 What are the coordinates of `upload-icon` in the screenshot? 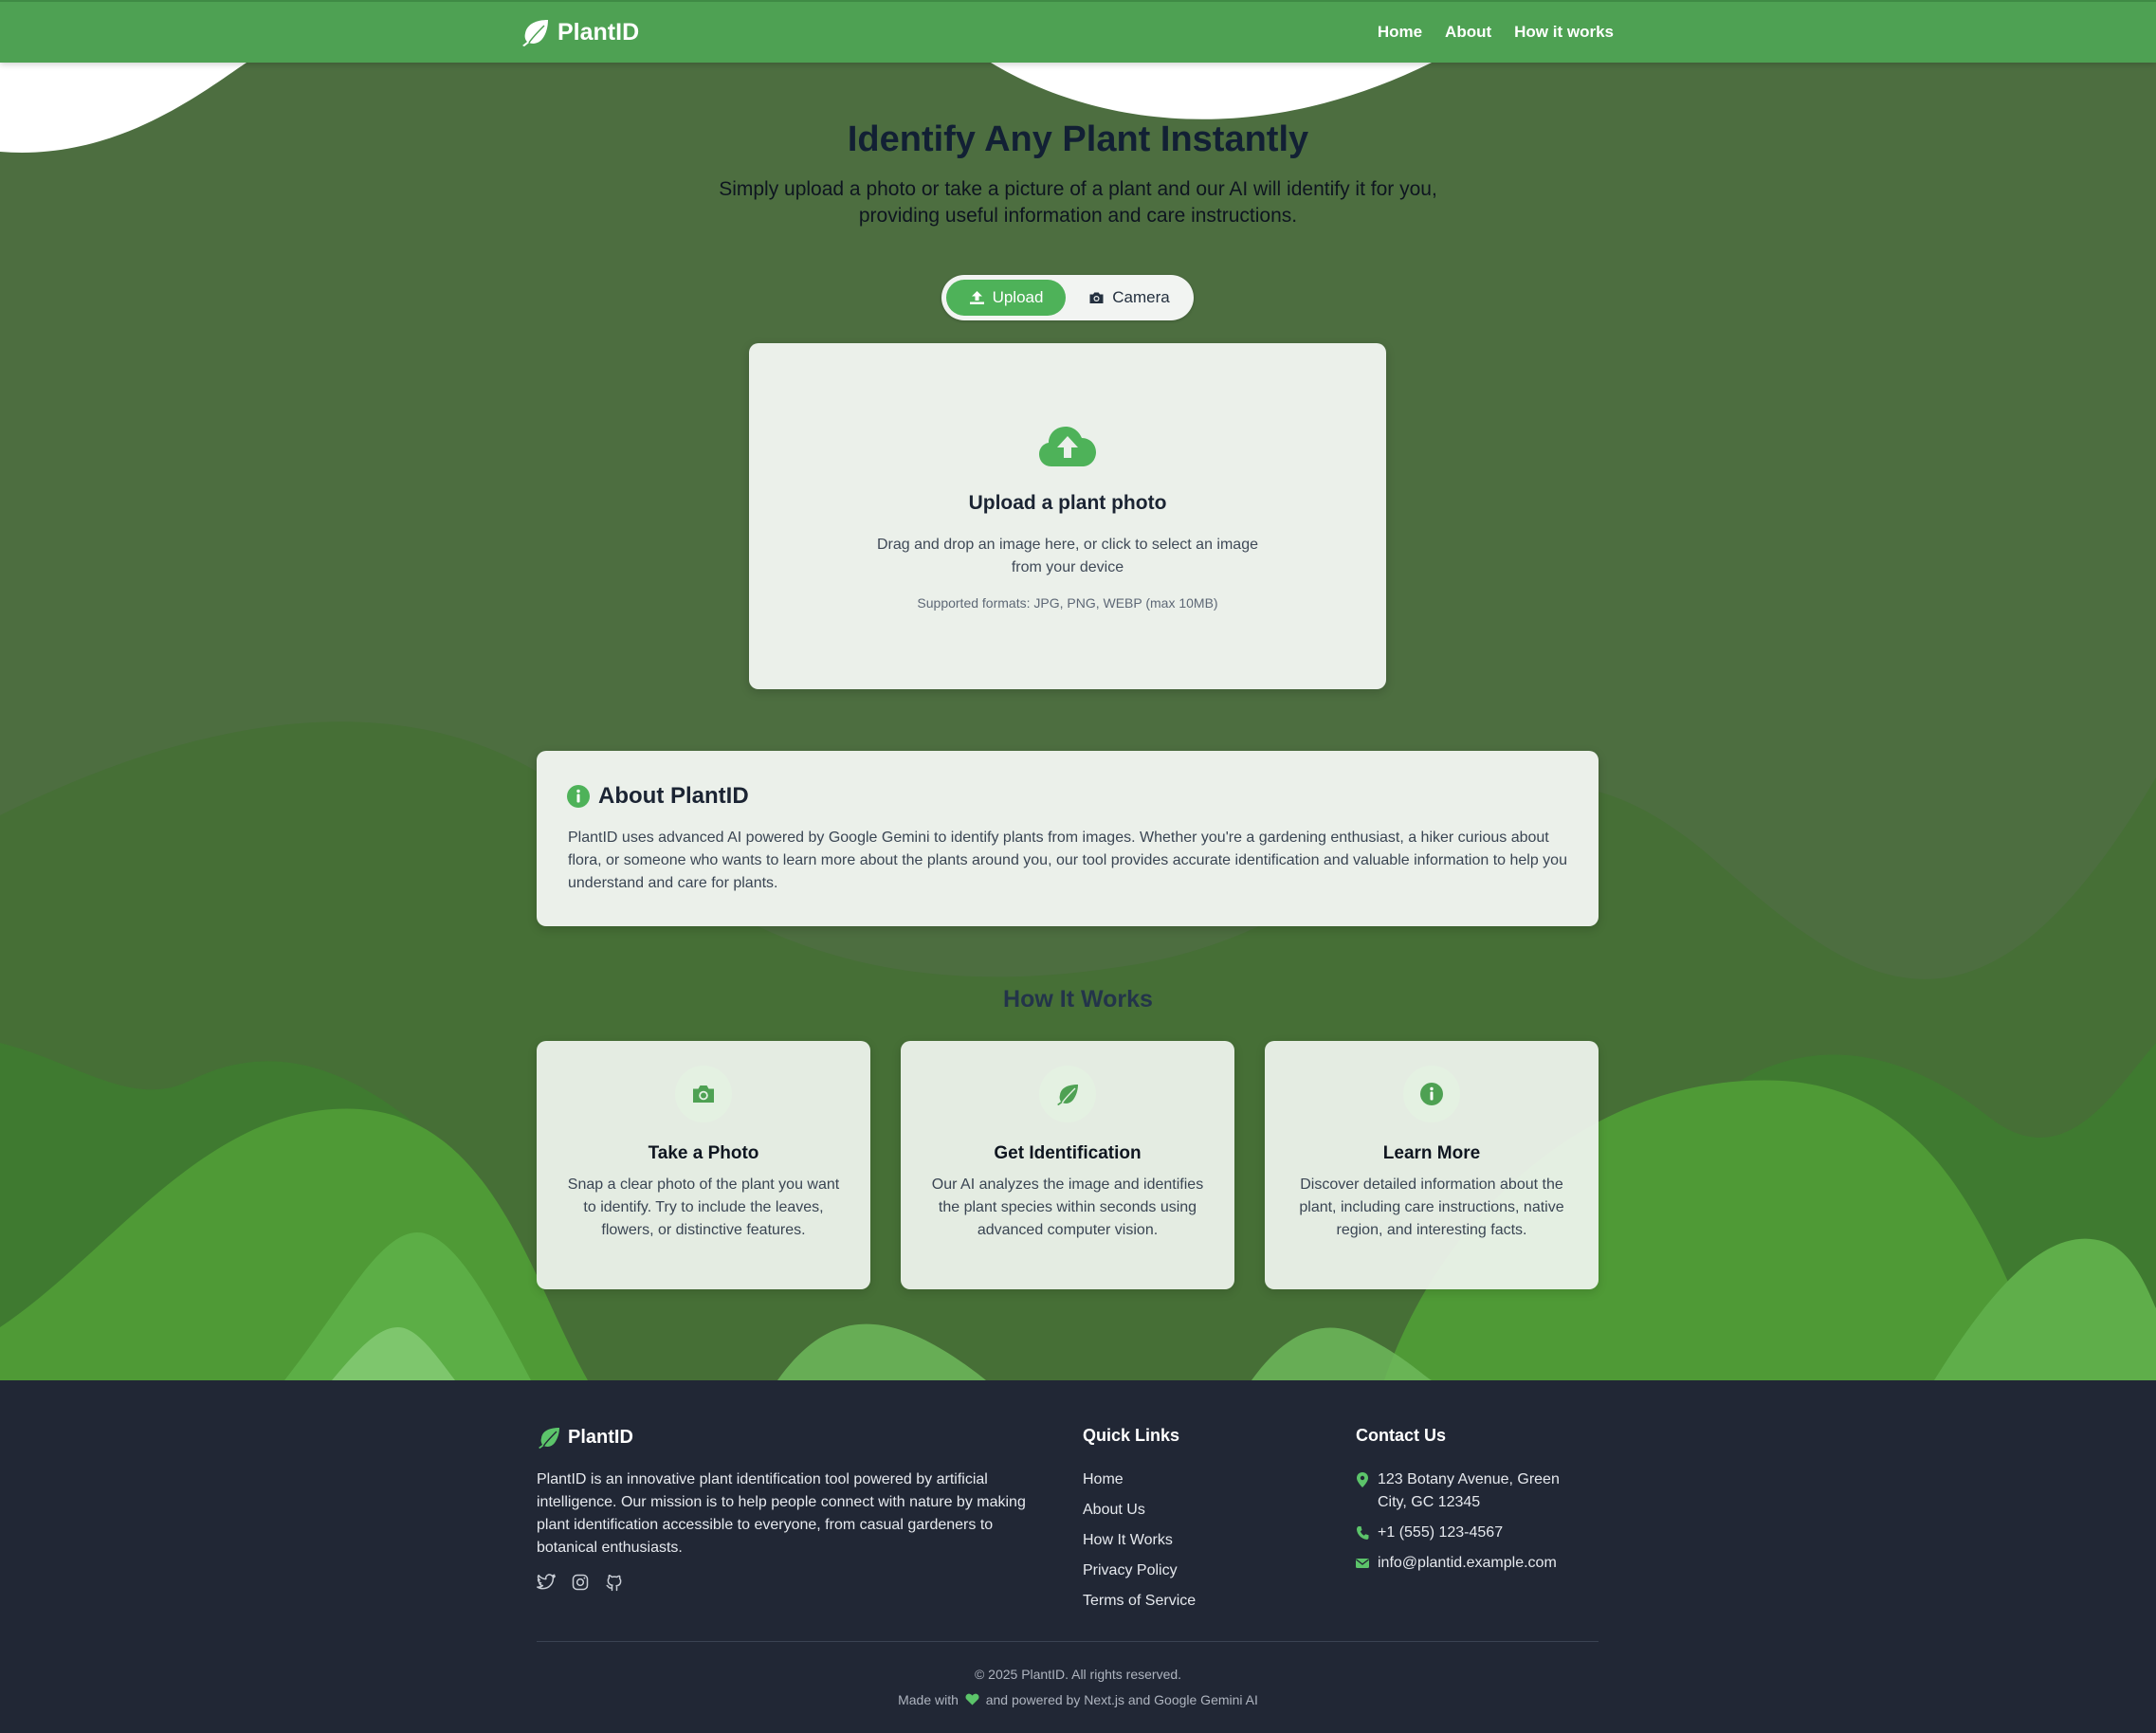 It's located at (977, 297).